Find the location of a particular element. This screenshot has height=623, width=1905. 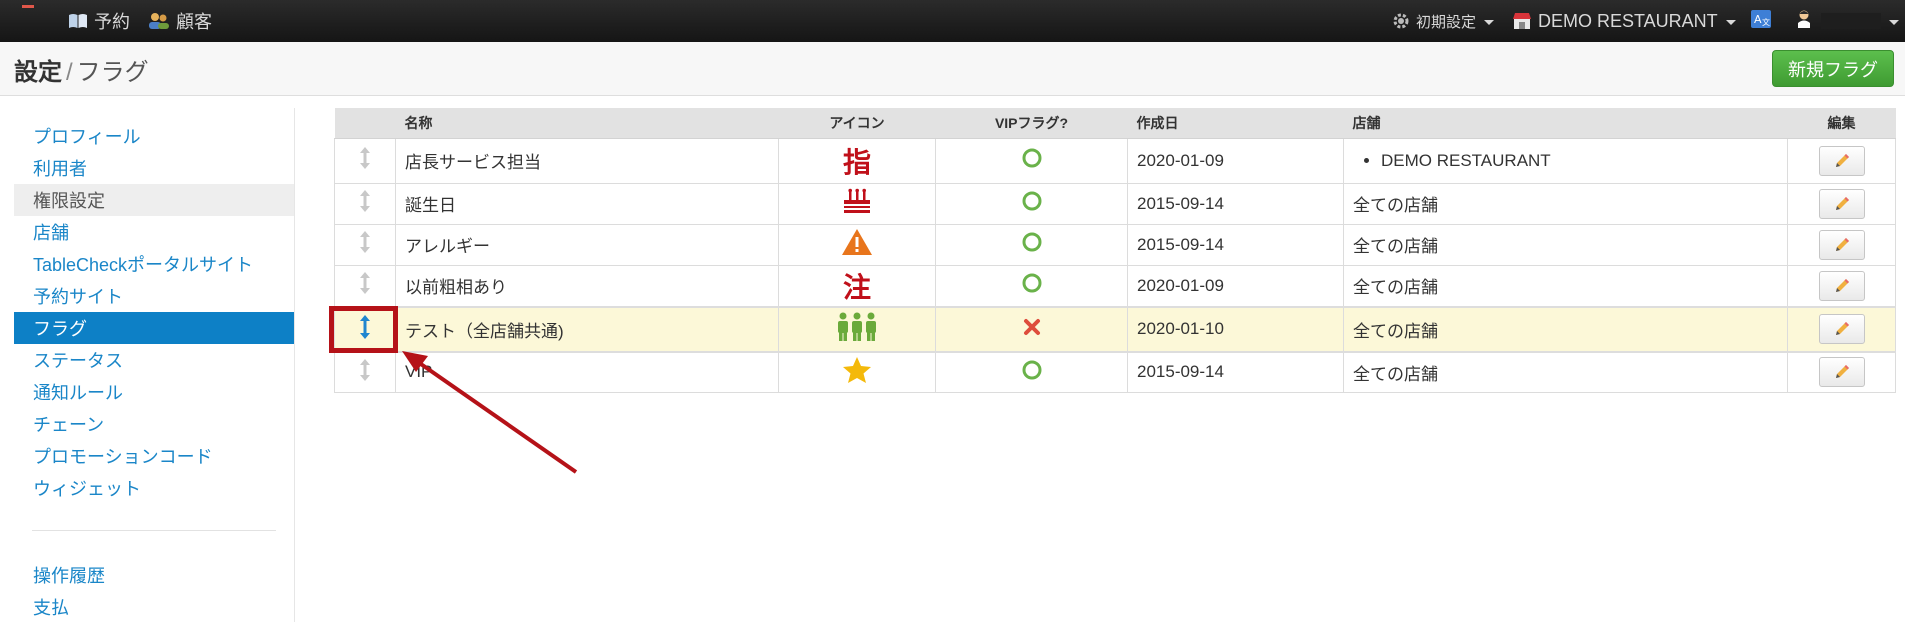

sidebar-item-permissions: 権限設定 is located at coordinates (154, 200).